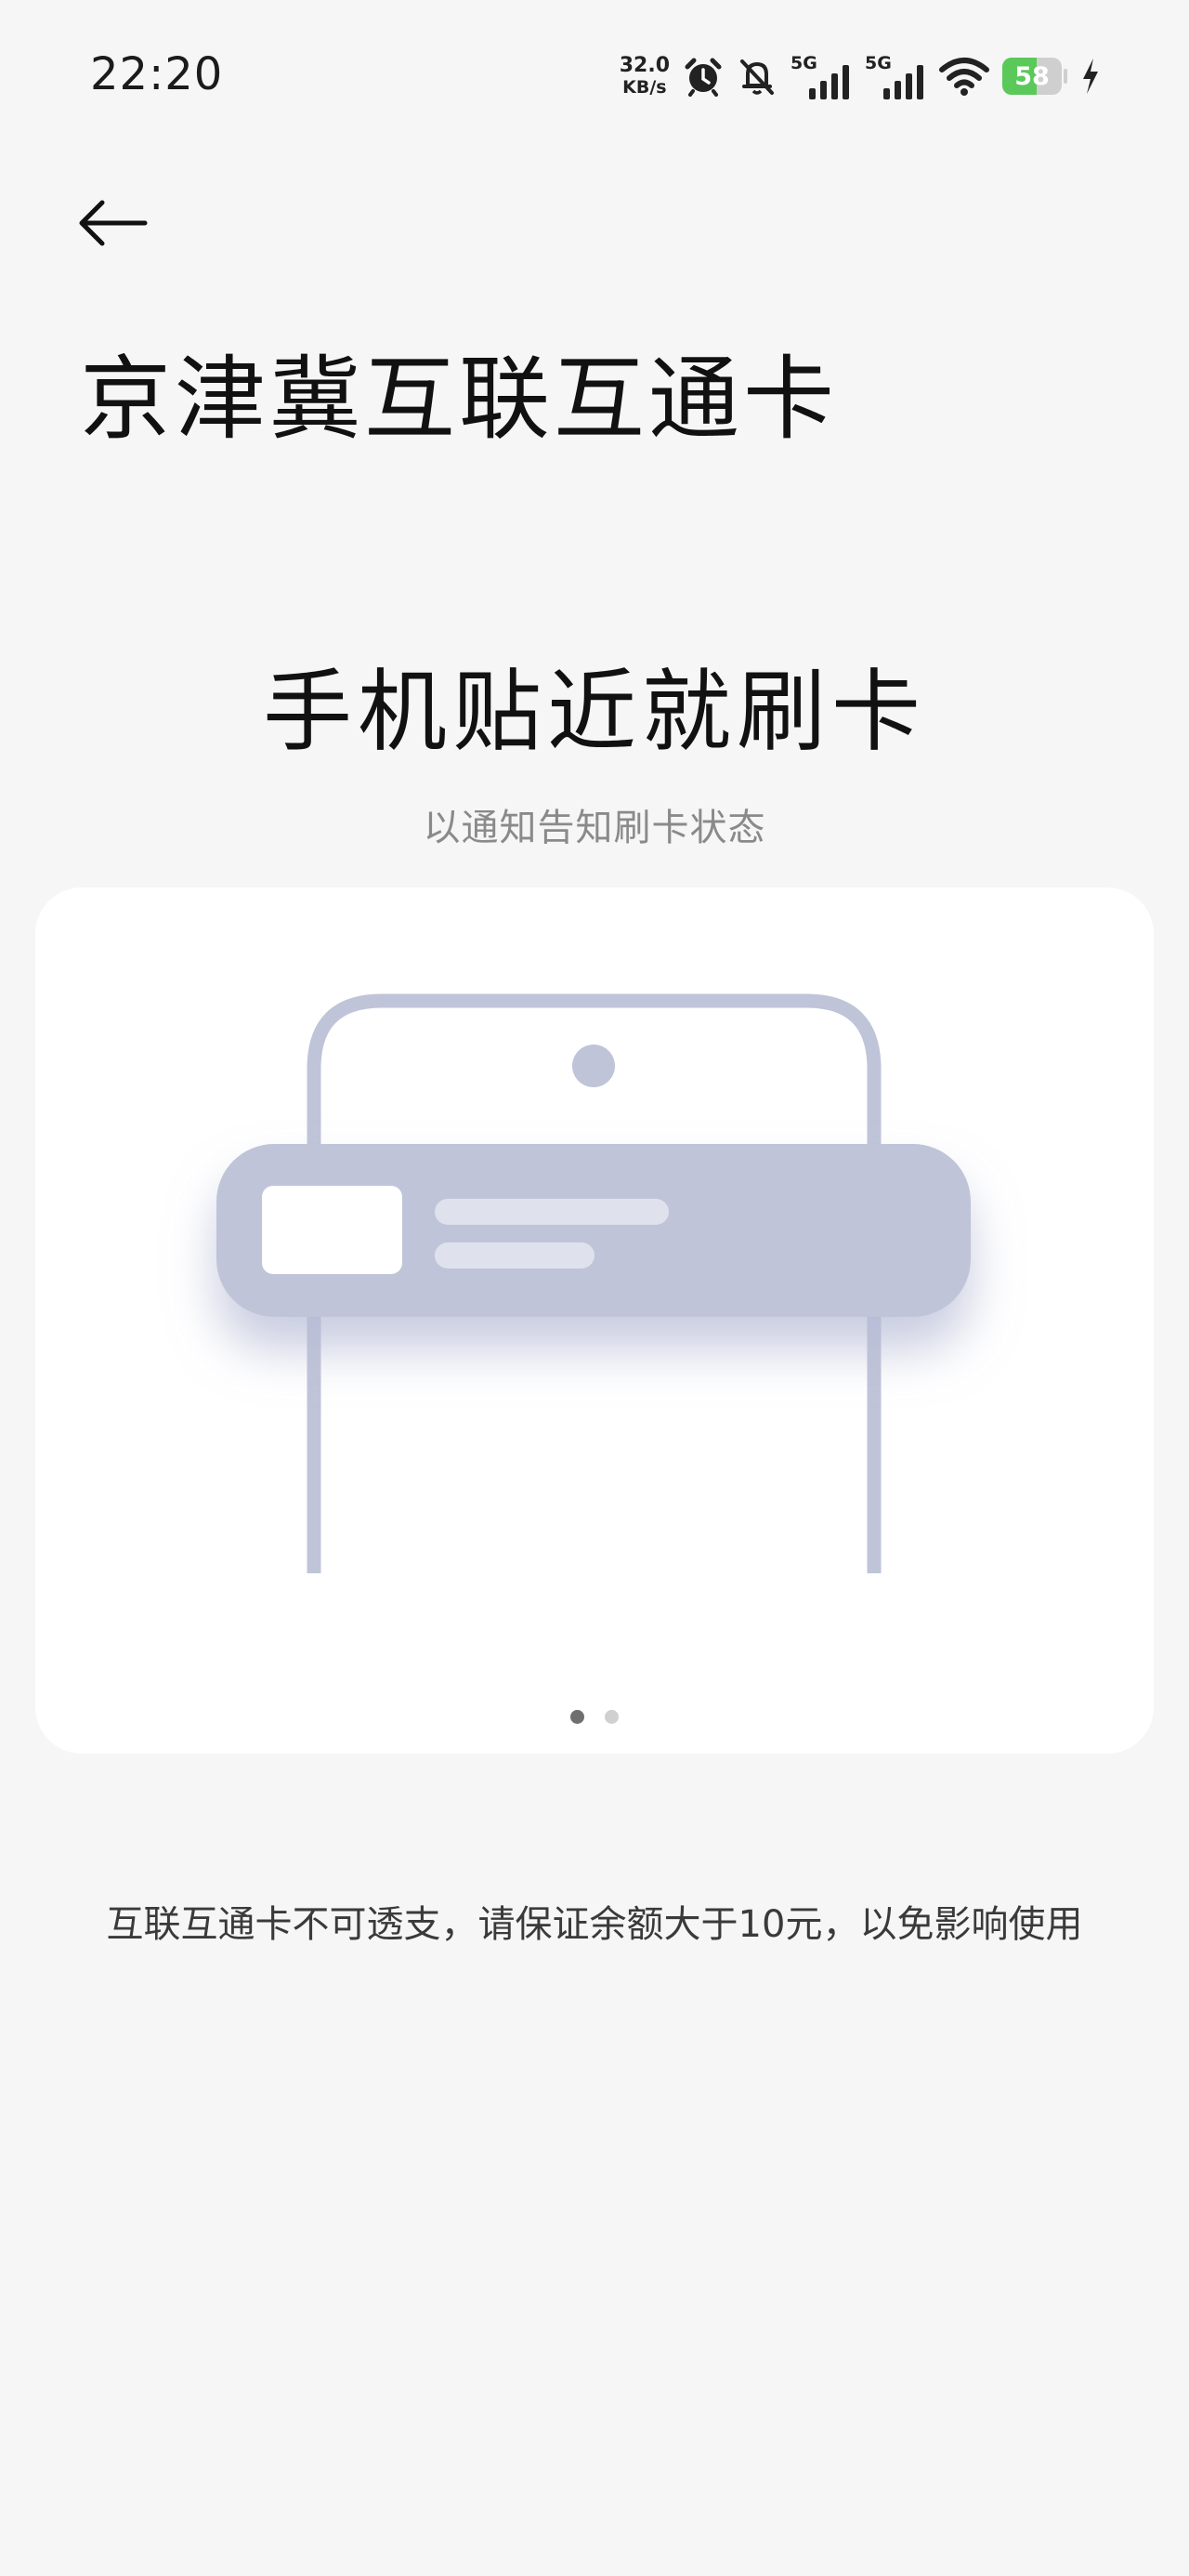 The image size is (1189, 2576). I want to click on charging-icon, so click(1091, 76).